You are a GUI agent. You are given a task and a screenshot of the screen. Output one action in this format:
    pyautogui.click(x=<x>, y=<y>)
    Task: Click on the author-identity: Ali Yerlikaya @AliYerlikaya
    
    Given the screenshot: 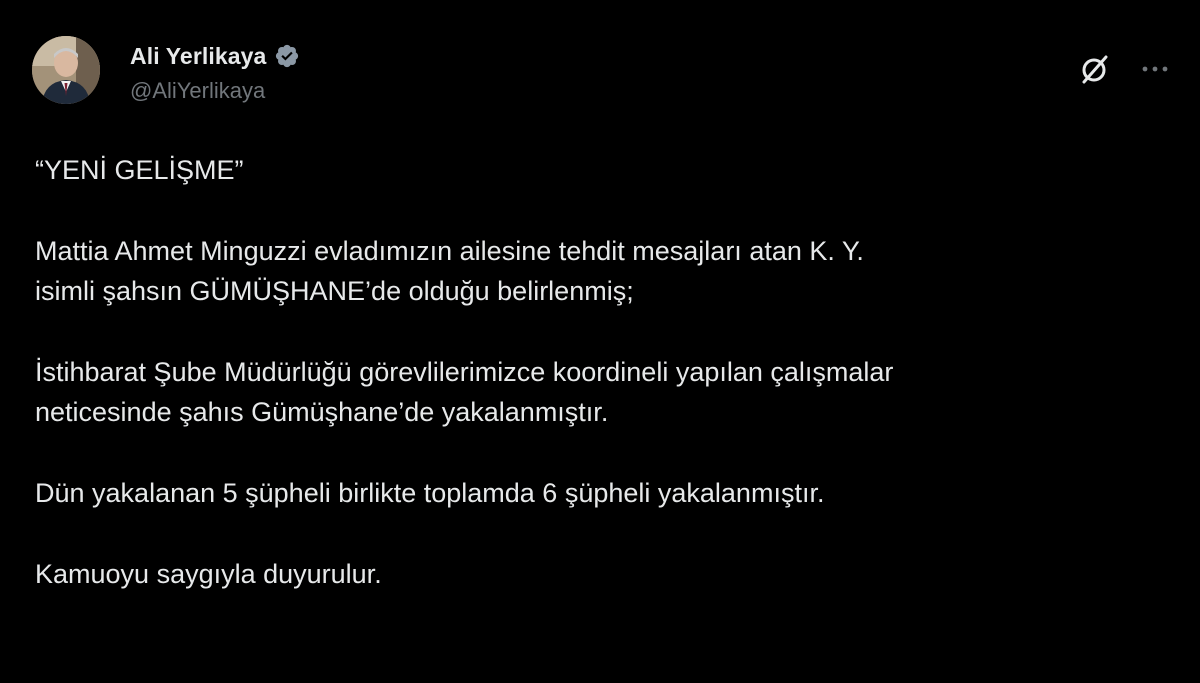 What is the action you would take?
    pyautogui.click(x=215, y=72)
    